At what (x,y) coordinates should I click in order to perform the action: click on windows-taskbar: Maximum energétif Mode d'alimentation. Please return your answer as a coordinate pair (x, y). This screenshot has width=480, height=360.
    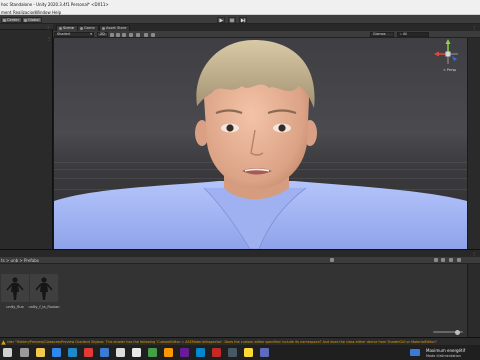
    Looking at the image, I should click on (240, 352).